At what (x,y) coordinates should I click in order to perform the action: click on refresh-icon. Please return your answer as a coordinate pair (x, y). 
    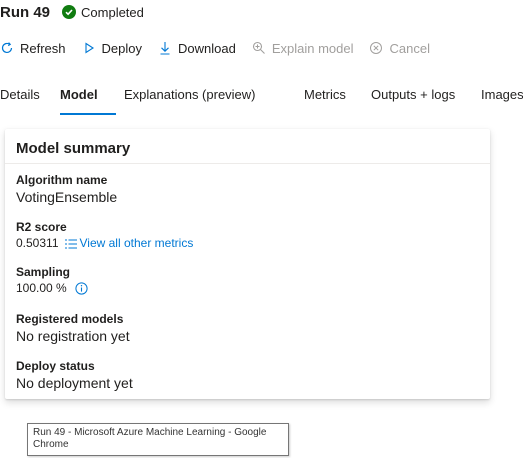
    Looking at the image, I should click on (7, 48).